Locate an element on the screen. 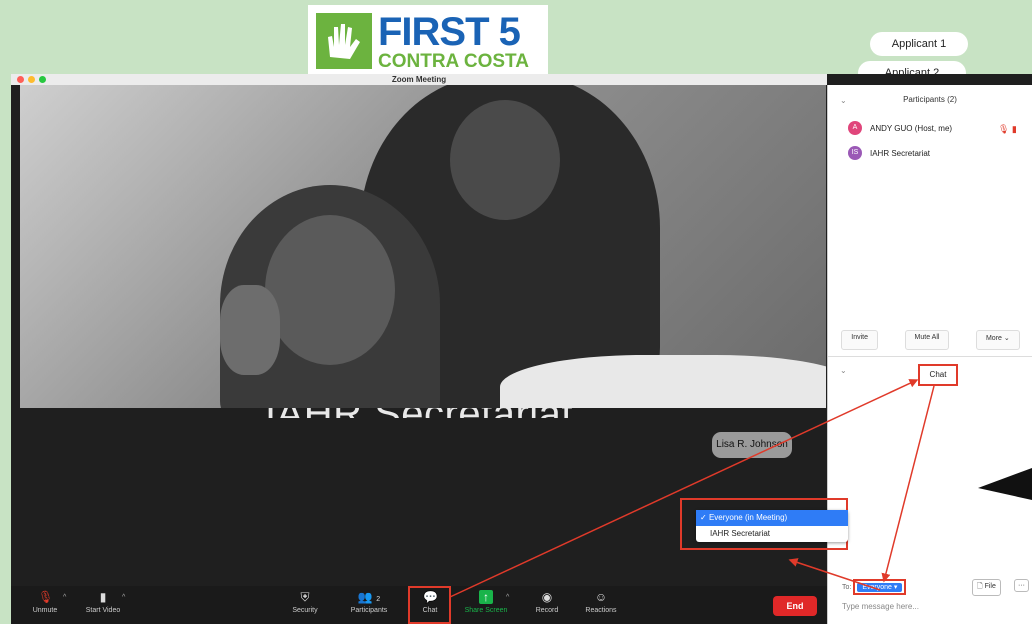 The image size is (1032, 624). dropdown-option-everyone: ✓ Everyone (in Meeting) is located at coordinates (772, 518).